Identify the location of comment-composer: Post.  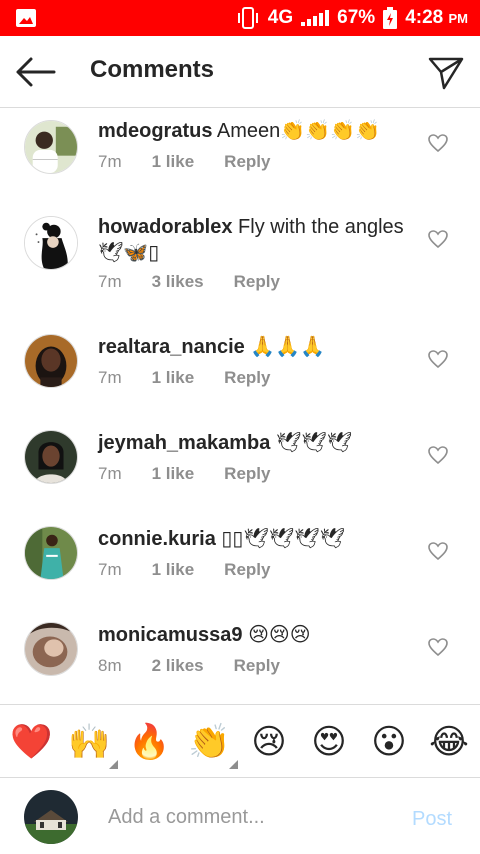
(240, 816).